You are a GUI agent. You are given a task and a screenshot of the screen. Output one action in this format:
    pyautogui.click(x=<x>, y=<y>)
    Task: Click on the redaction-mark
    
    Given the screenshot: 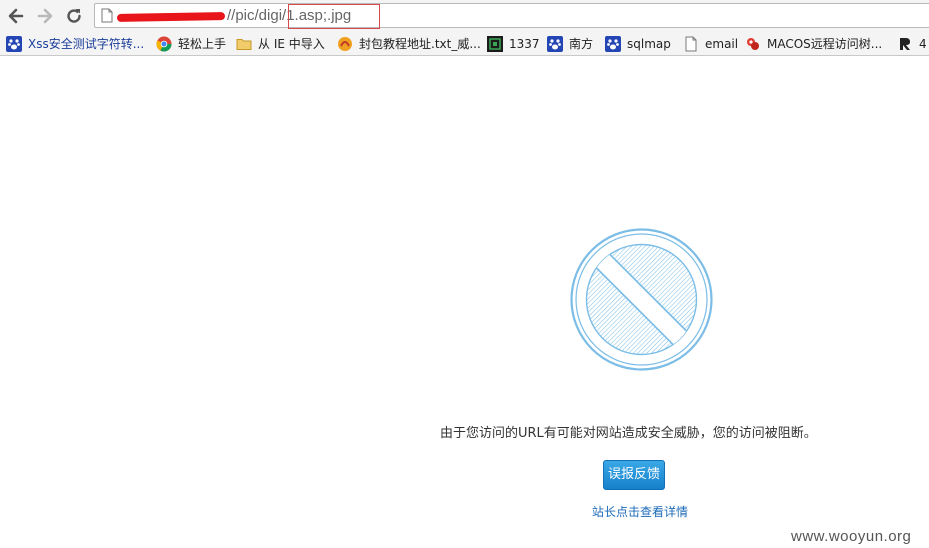 What is the action you would take?
    pyautogui.click(x=171, y=17)
    